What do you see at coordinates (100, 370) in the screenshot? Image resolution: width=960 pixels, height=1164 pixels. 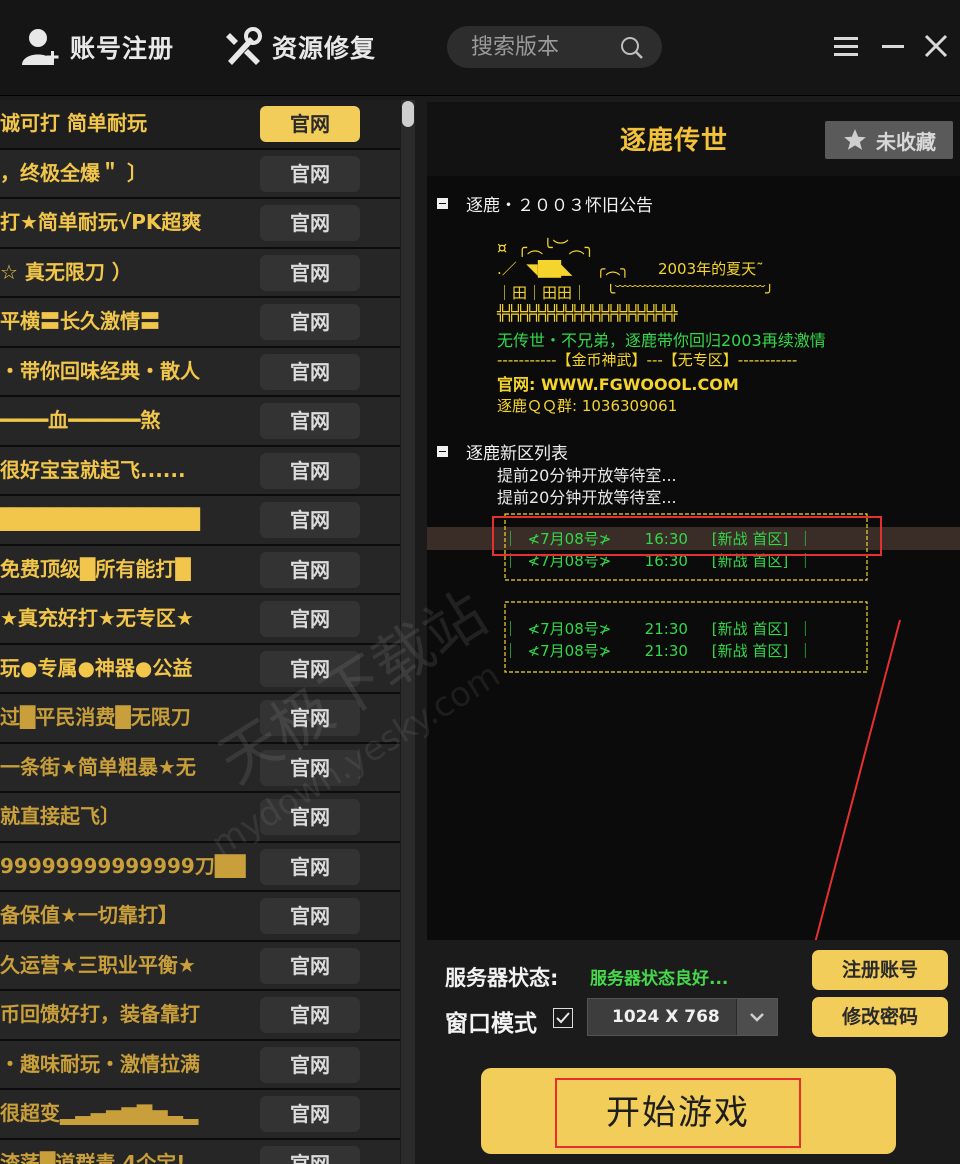 I see `server-name: ・带你回味经典・散人` at bounding box center [100, 370].